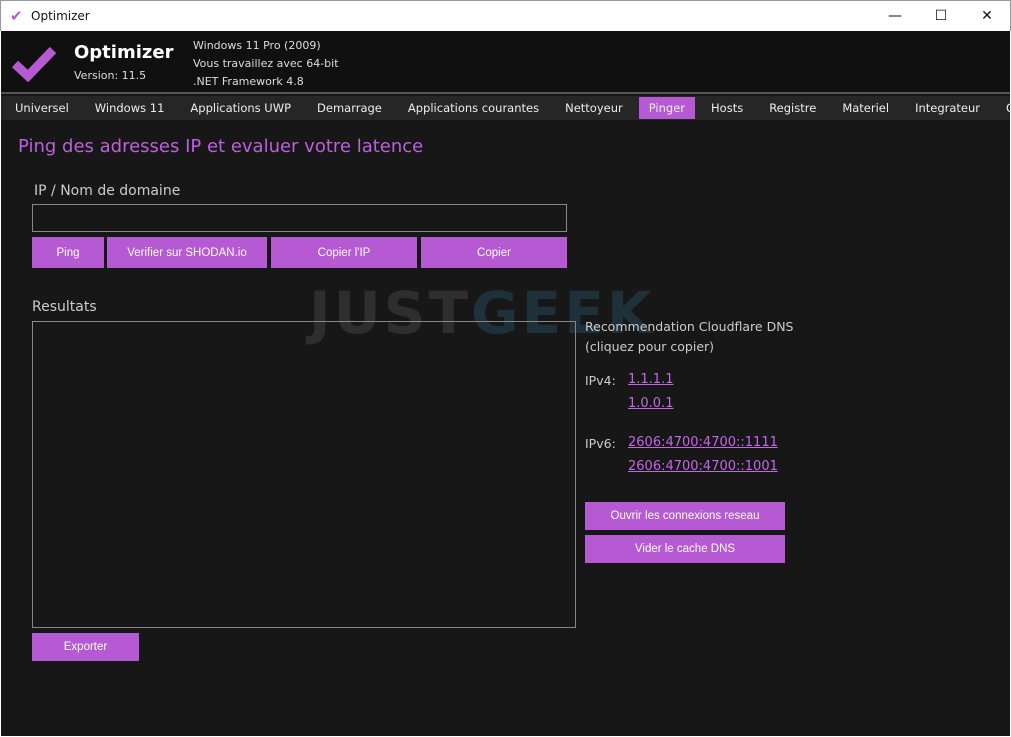 The image size is (1011, 737). I want to click on checkmark-icon: ✔, so click(16, 16).